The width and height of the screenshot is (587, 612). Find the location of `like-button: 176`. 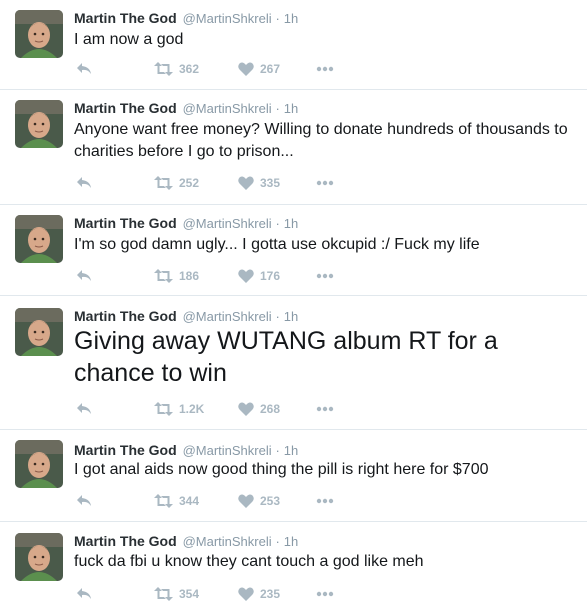

like-button: 176 is located at coordinates (259, 276).